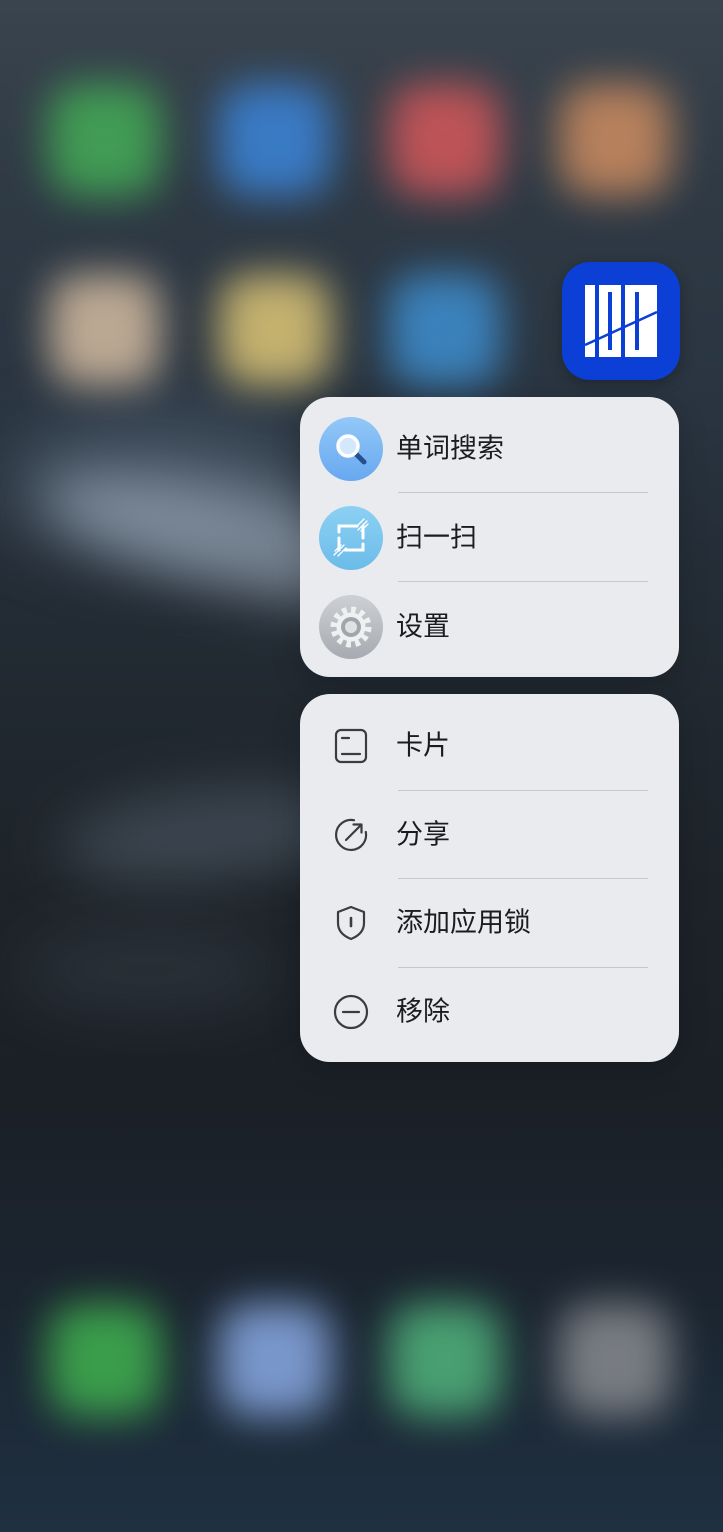 Image resolution: width=723 pixels, height=1532 pixels. What do you see at coordinates (351, 746) in the screenshot?
I see `card-icon` at bounding box center [351, 746].